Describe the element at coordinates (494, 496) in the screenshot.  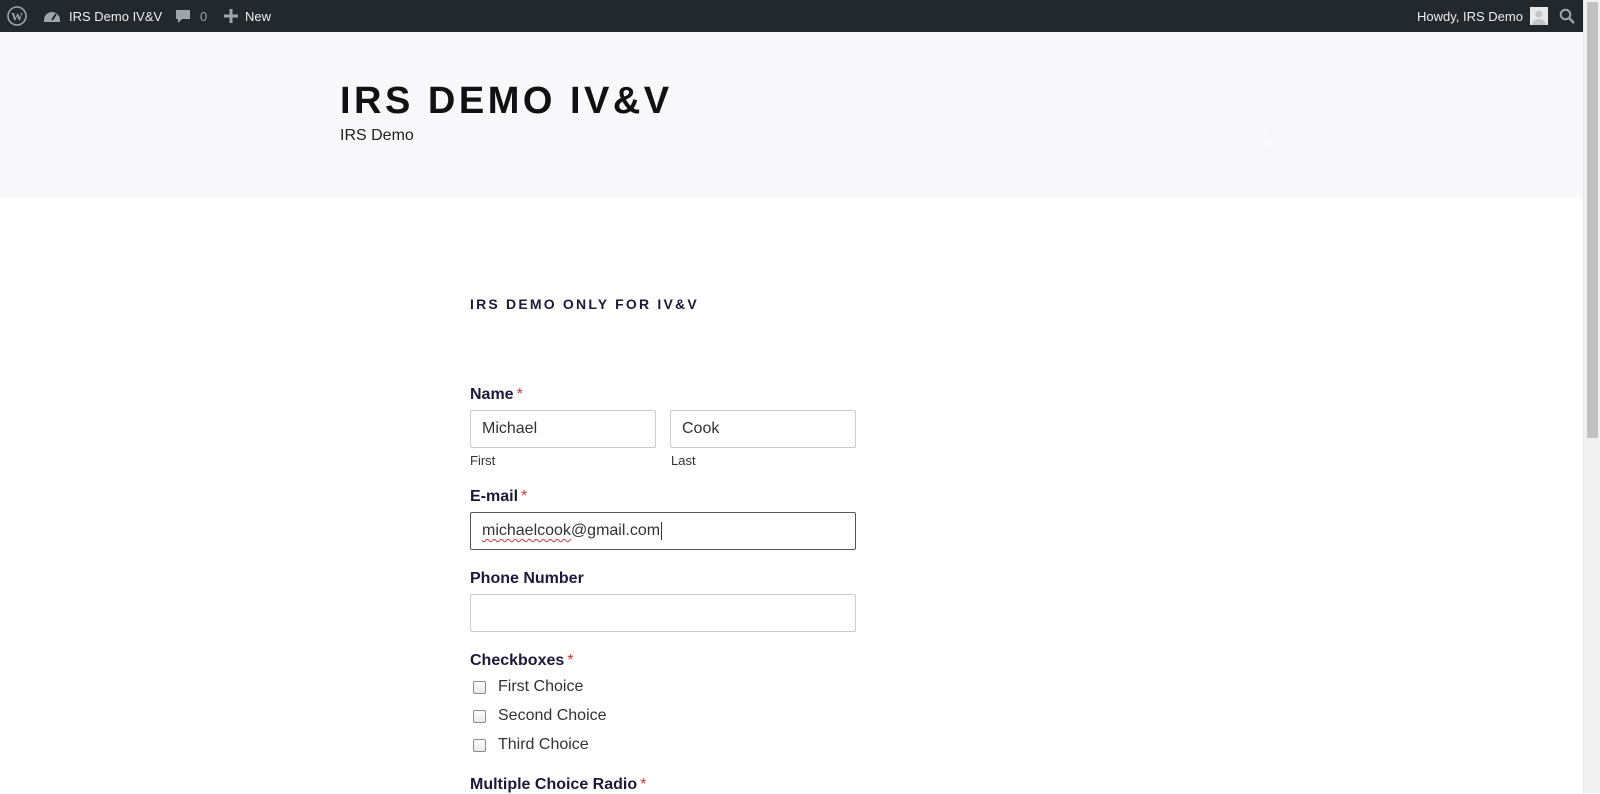
I see `email-label-text: E-mail` at that location.